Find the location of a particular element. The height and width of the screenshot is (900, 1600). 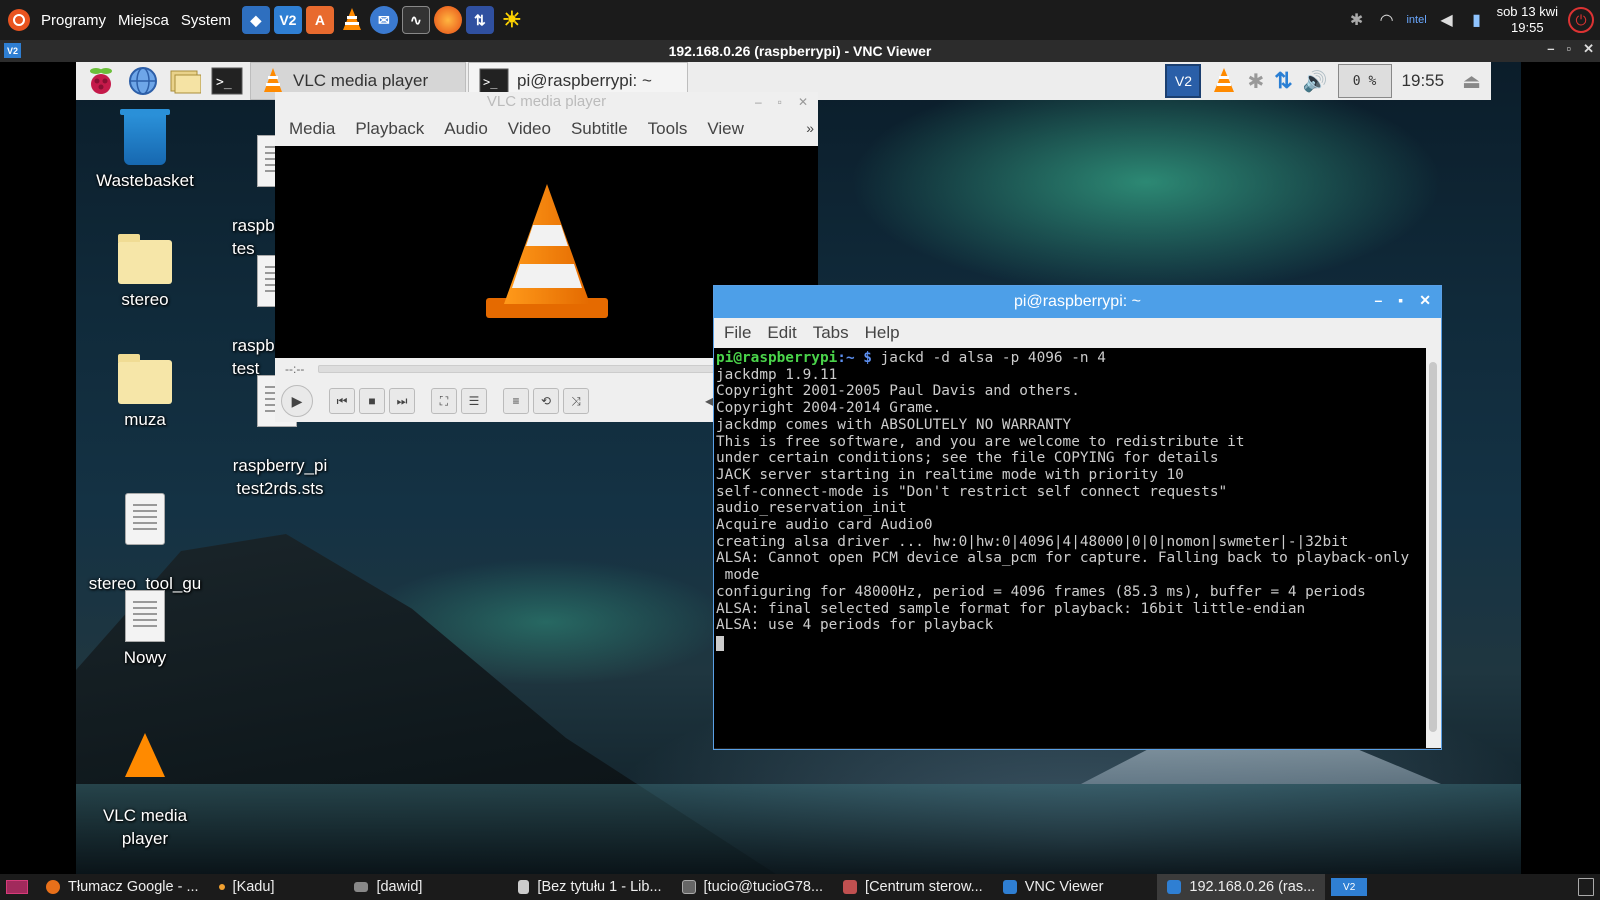

menu-programy: Programy is located at coordinates (73, 20).